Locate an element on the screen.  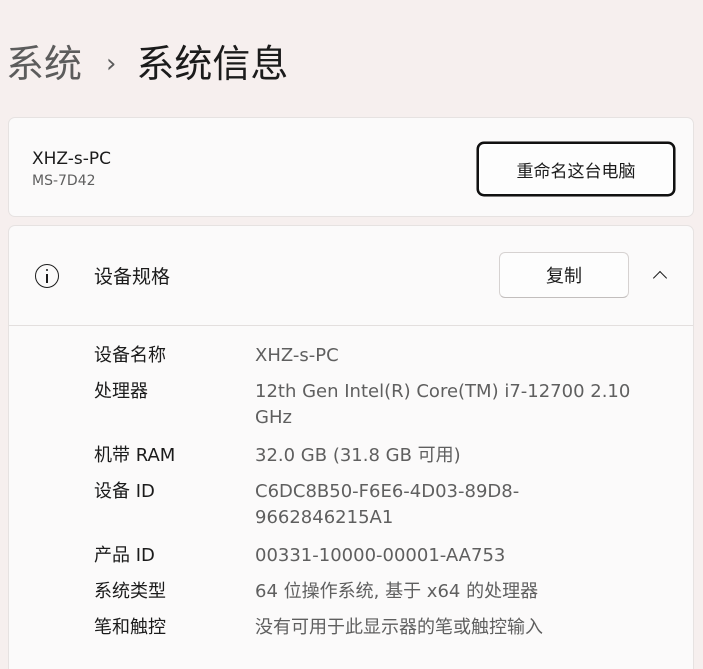
breadcrumb: 系统 › 系统信息 is located at coordinates (147, 64).